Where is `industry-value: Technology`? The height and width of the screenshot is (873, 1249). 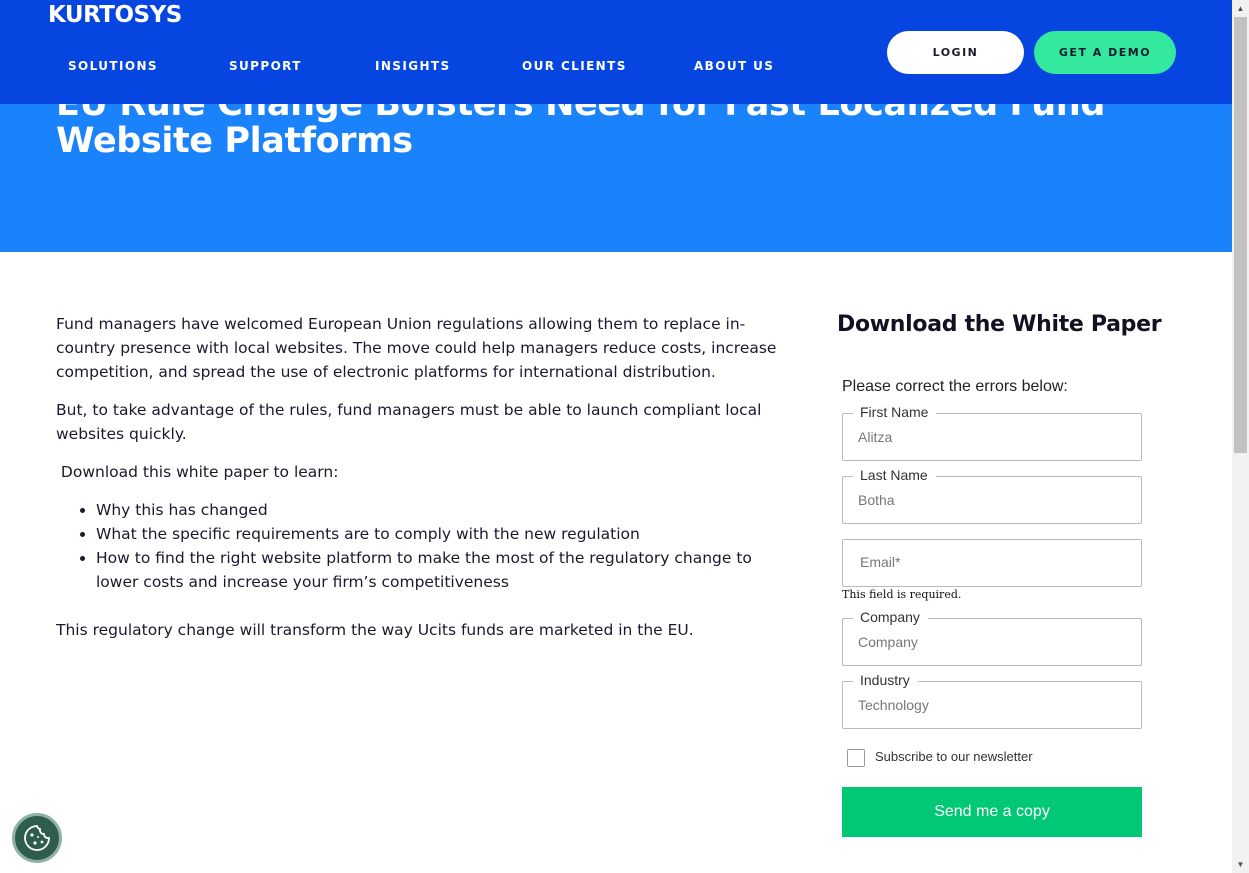 industry-value: Technology is located at coordinates (893, 705).